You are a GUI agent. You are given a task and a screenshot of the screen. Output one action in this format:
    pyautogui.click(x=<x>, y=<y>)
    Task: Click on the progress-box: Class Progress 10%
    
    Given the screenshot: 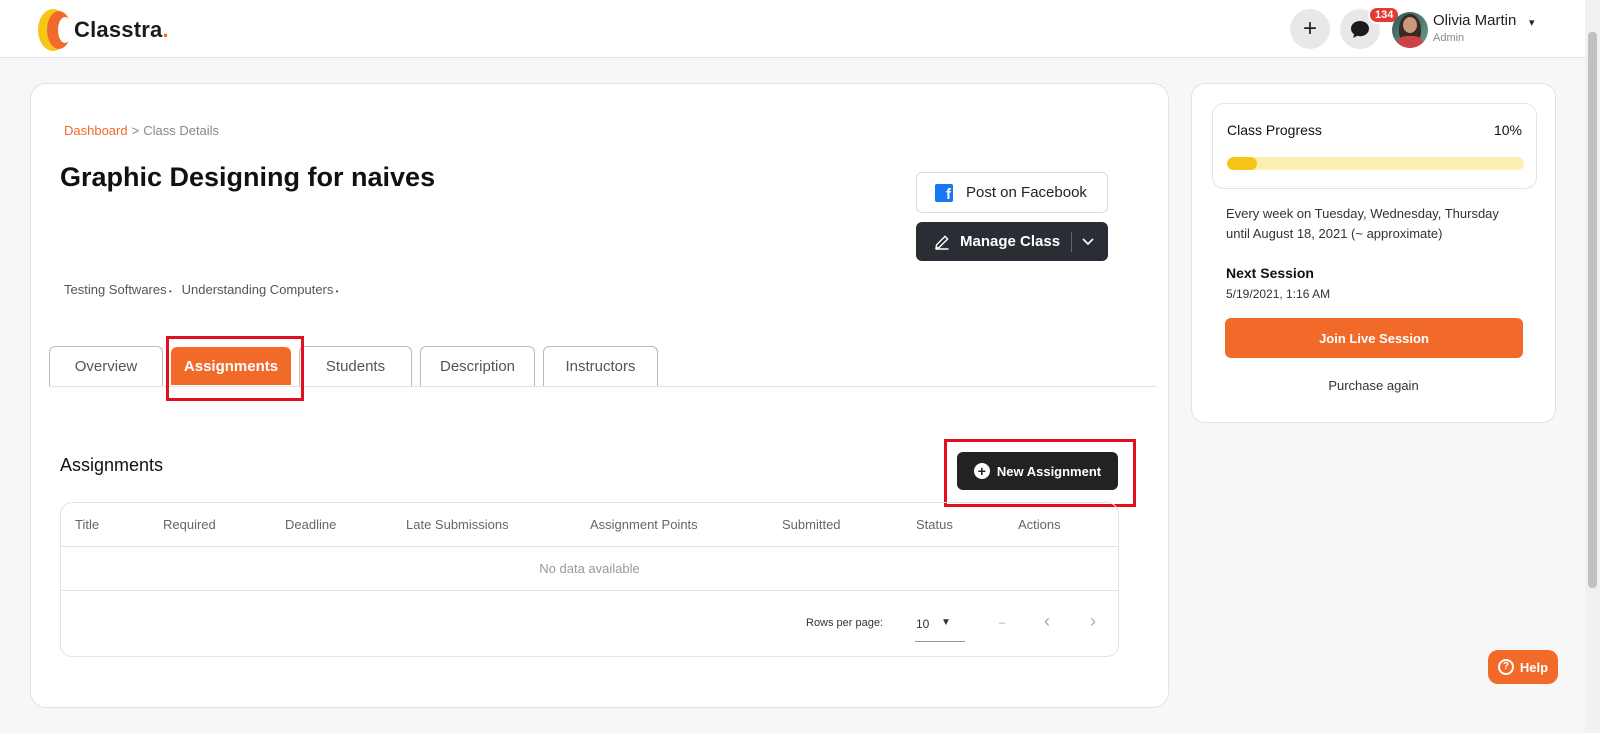 What is the action you would take?
    pyautogui.click(x=1374, y=146)
    